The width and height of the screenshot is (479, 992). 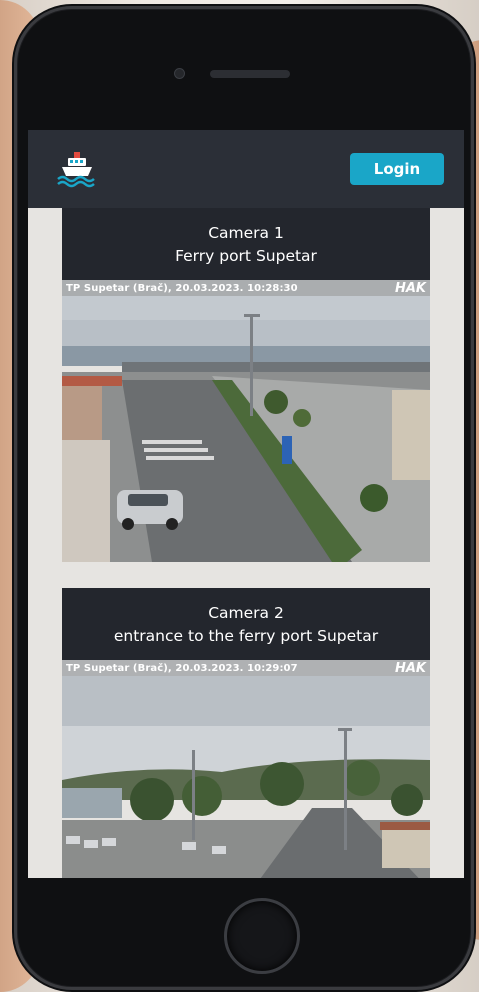 I want to click on camera-number: Camera 2, so click(x=246, y=613).